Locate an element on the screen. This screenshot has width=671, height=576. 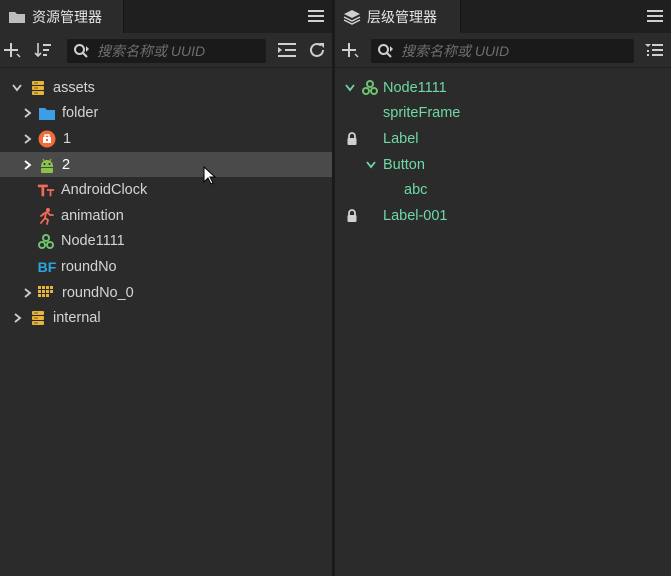
tree-item-roundno-0: roundNo_0 is located at coordinates (166, 293).